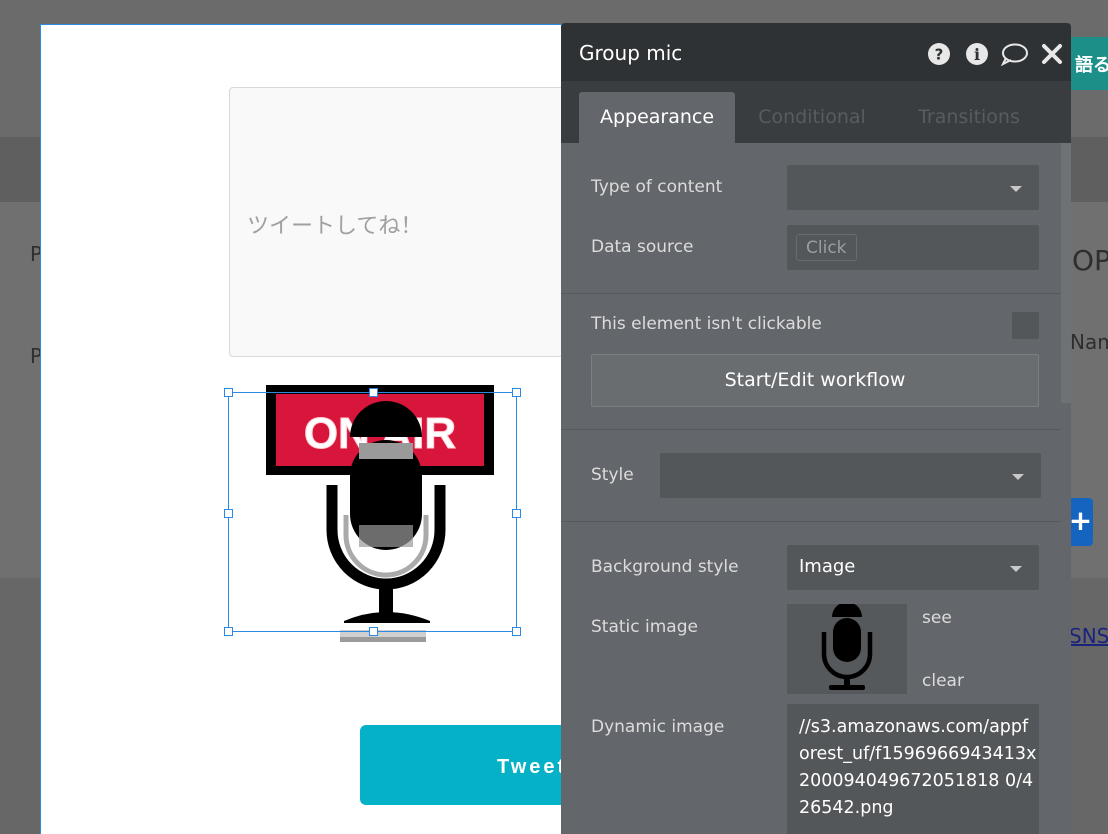  I want to click on help-icon: ?, so click(939, 54).